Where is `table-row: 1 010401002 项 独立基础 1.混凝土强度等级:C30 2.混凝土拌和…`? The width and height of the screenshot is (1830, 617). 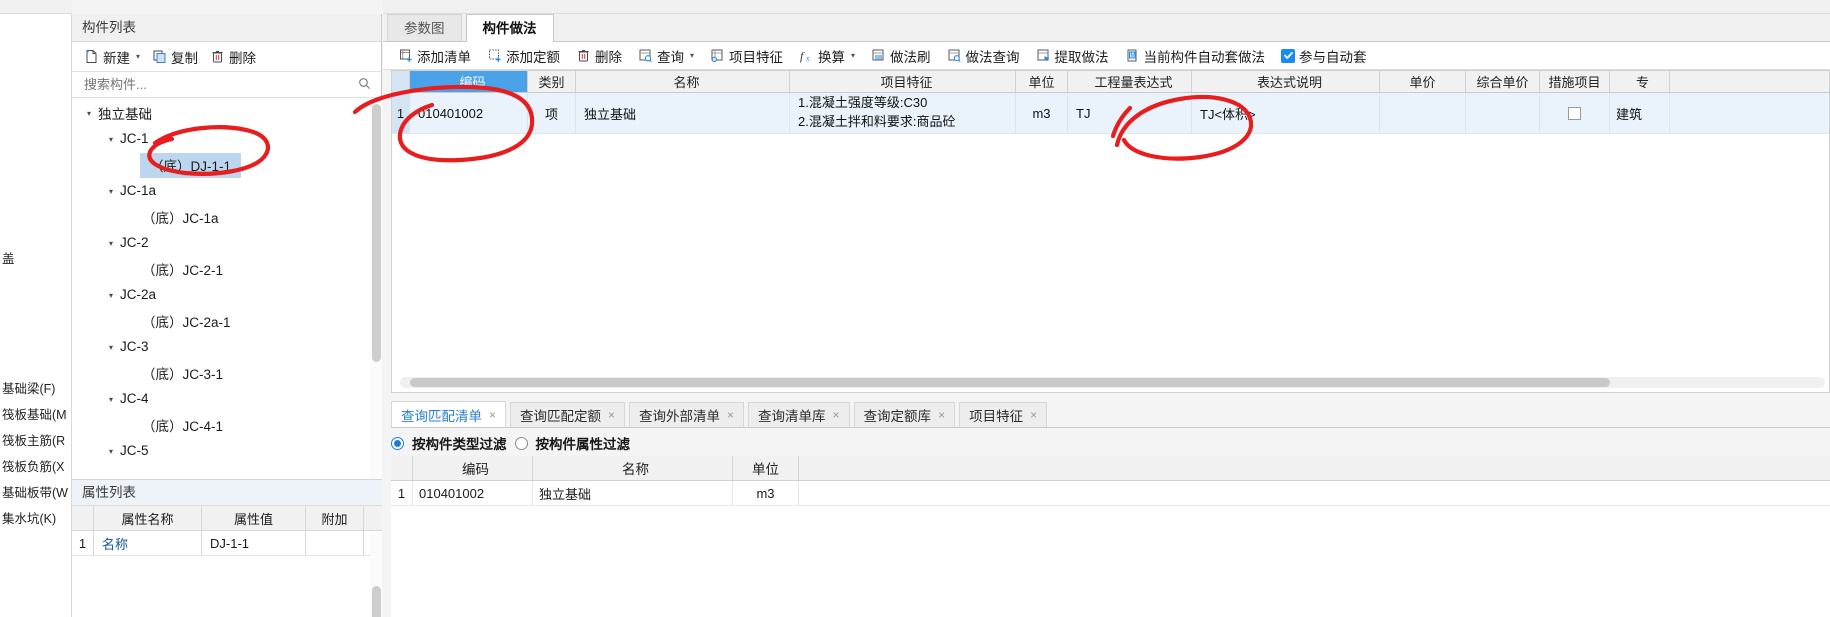
table-row: 1 010401002 项 独立基础 1.混凝土强度等级:C30 2.混凝土拌和… is located at coordinates (1110, 113).